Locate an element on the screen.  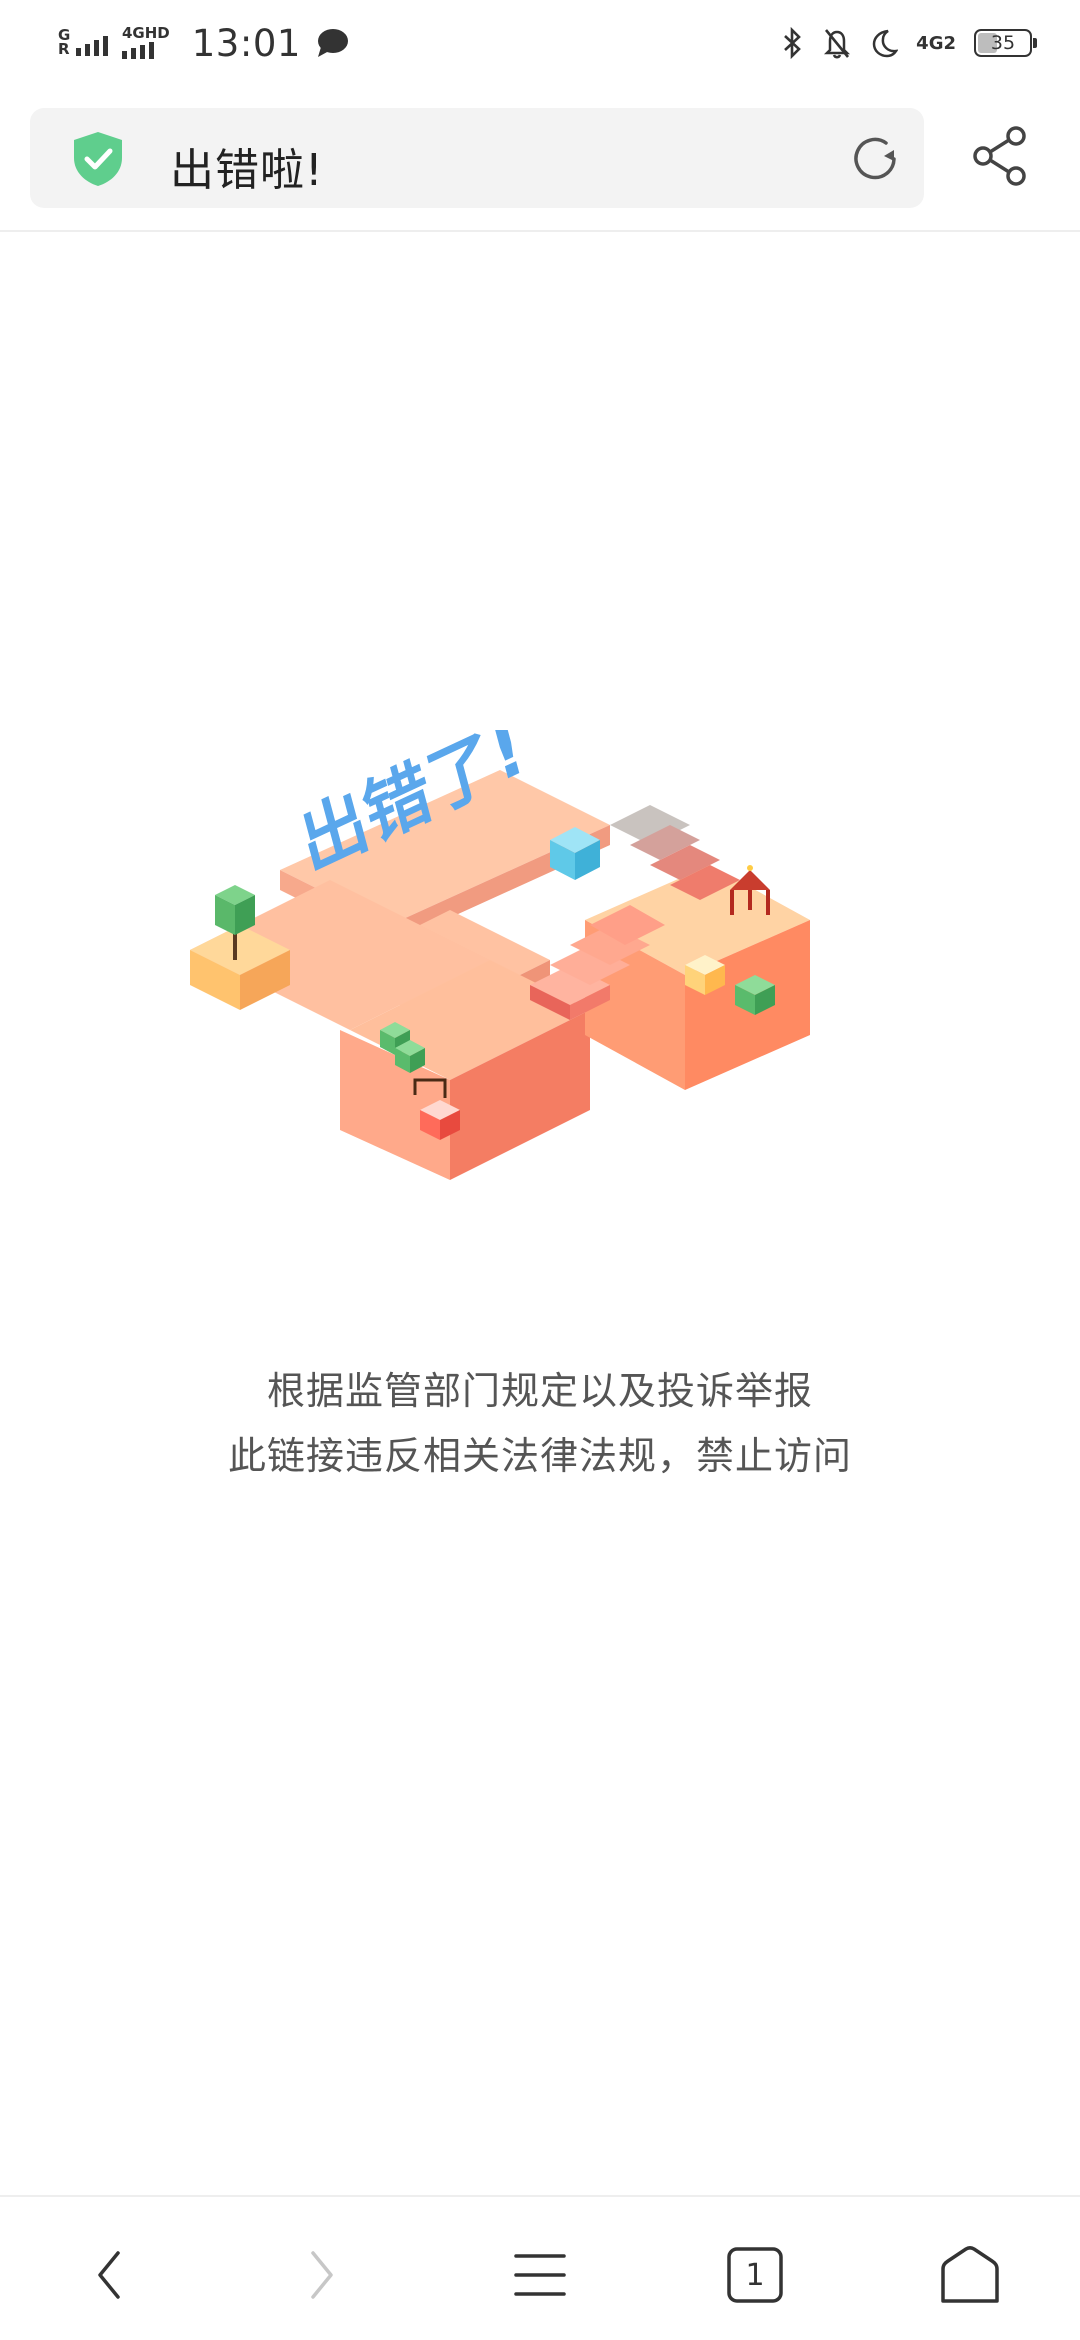
mute-bell-icon is located at coordinates (837, 44).